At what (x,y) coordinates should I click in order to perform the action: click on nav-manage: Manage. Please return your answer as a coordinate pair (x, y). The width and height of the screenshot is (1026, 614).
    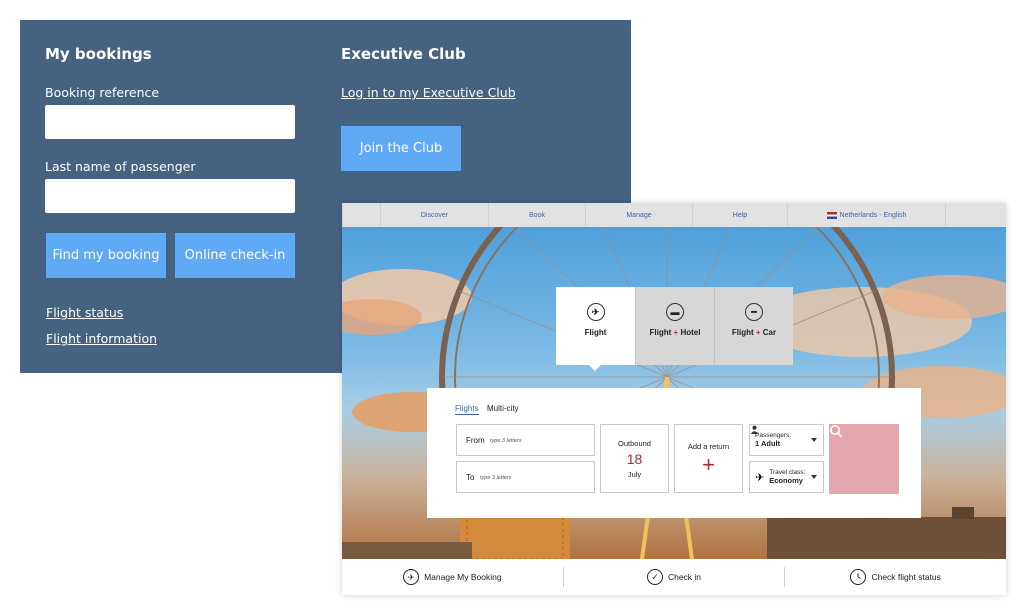
    Looking at the image, I should click on (638, 215).